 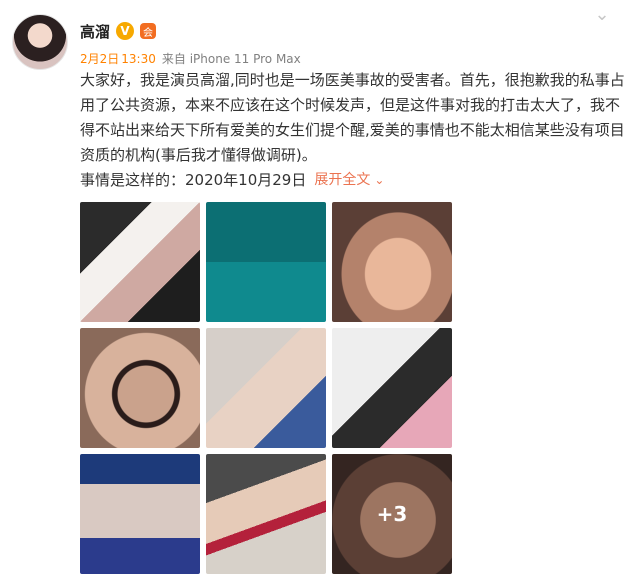 I want to click on expand-label: 展开全文, so click(x=342, y=180).